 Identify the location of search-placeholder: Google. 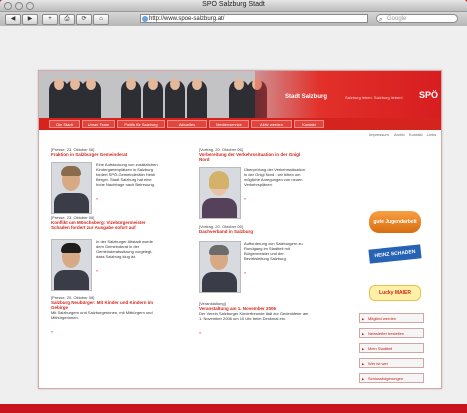
(397, 19).